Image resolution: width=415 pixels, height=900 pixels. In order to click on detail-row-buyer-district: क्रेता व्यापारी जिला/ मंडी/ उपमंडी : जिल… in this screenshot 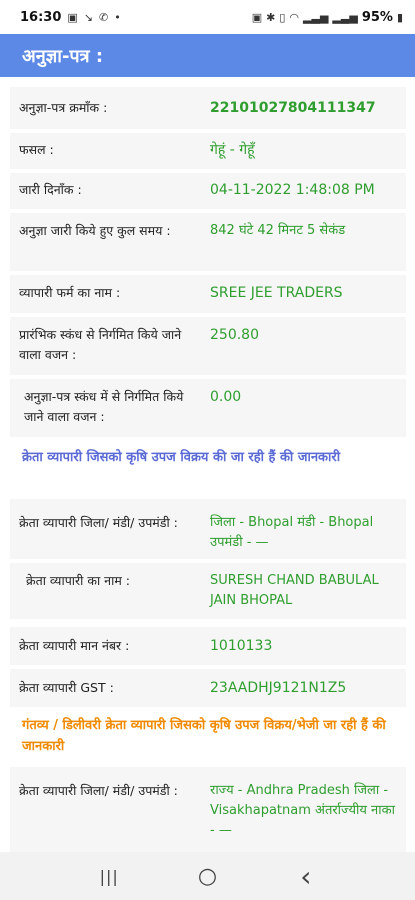, I will do `click(208, 529)`.